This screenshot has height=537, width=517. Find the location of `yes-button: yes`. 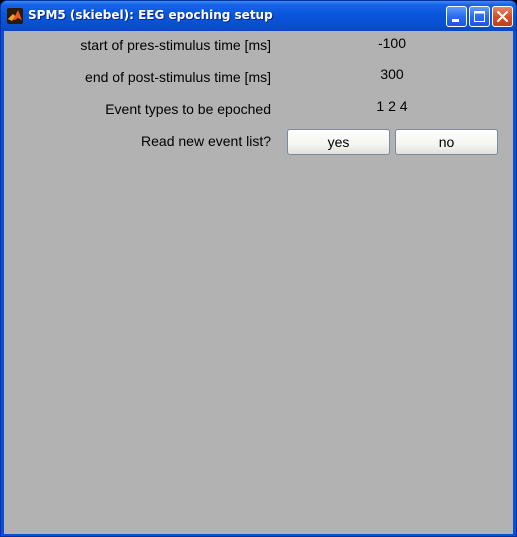

yes-button: yes is located at coordinates (338, 142).